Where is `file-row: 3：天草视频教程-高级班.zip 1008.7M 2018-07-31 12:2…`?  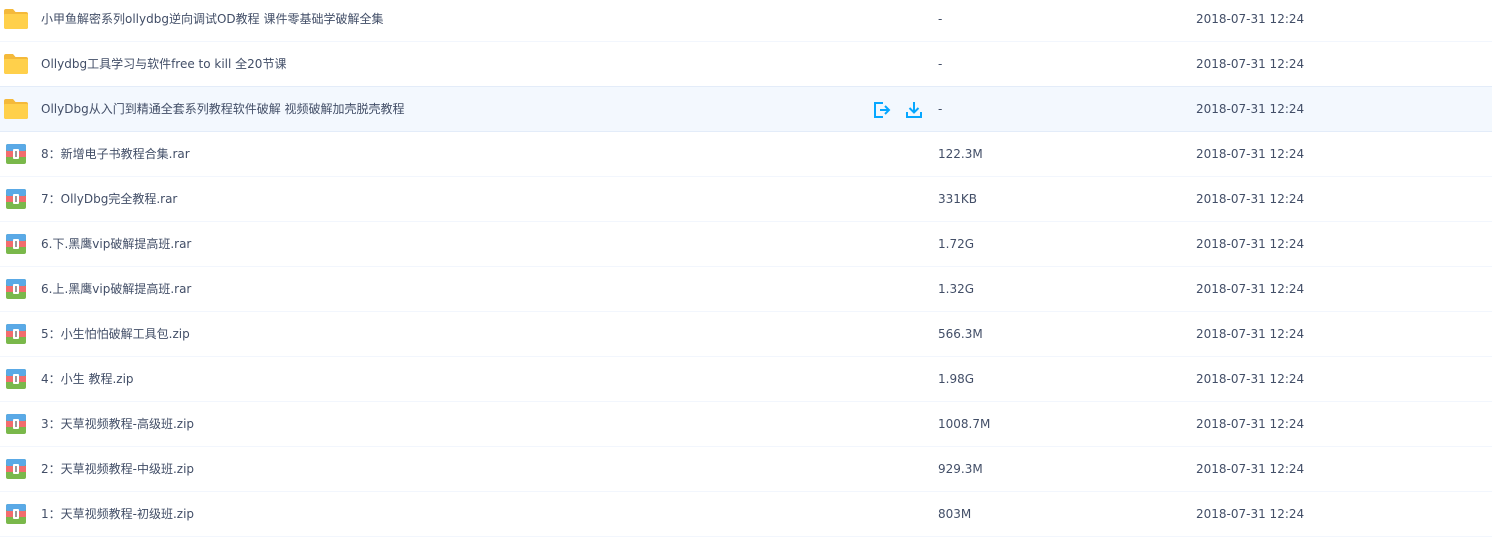 file-row: 3：天草视频教程-高级班.zip 1008.7M 2018-07-31 12:2… is located at coordinates (746, 424).